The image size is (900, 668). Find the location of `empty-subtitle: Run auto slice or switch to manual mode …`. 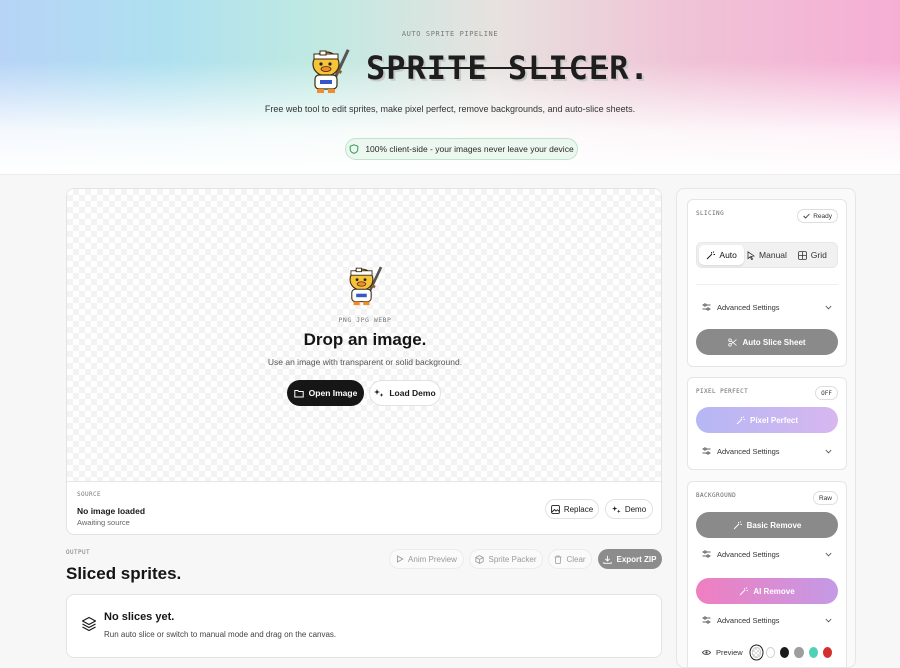

empty-subtitle: Run auto slice or switch to manual mode … is located at coordinates (220, 634).